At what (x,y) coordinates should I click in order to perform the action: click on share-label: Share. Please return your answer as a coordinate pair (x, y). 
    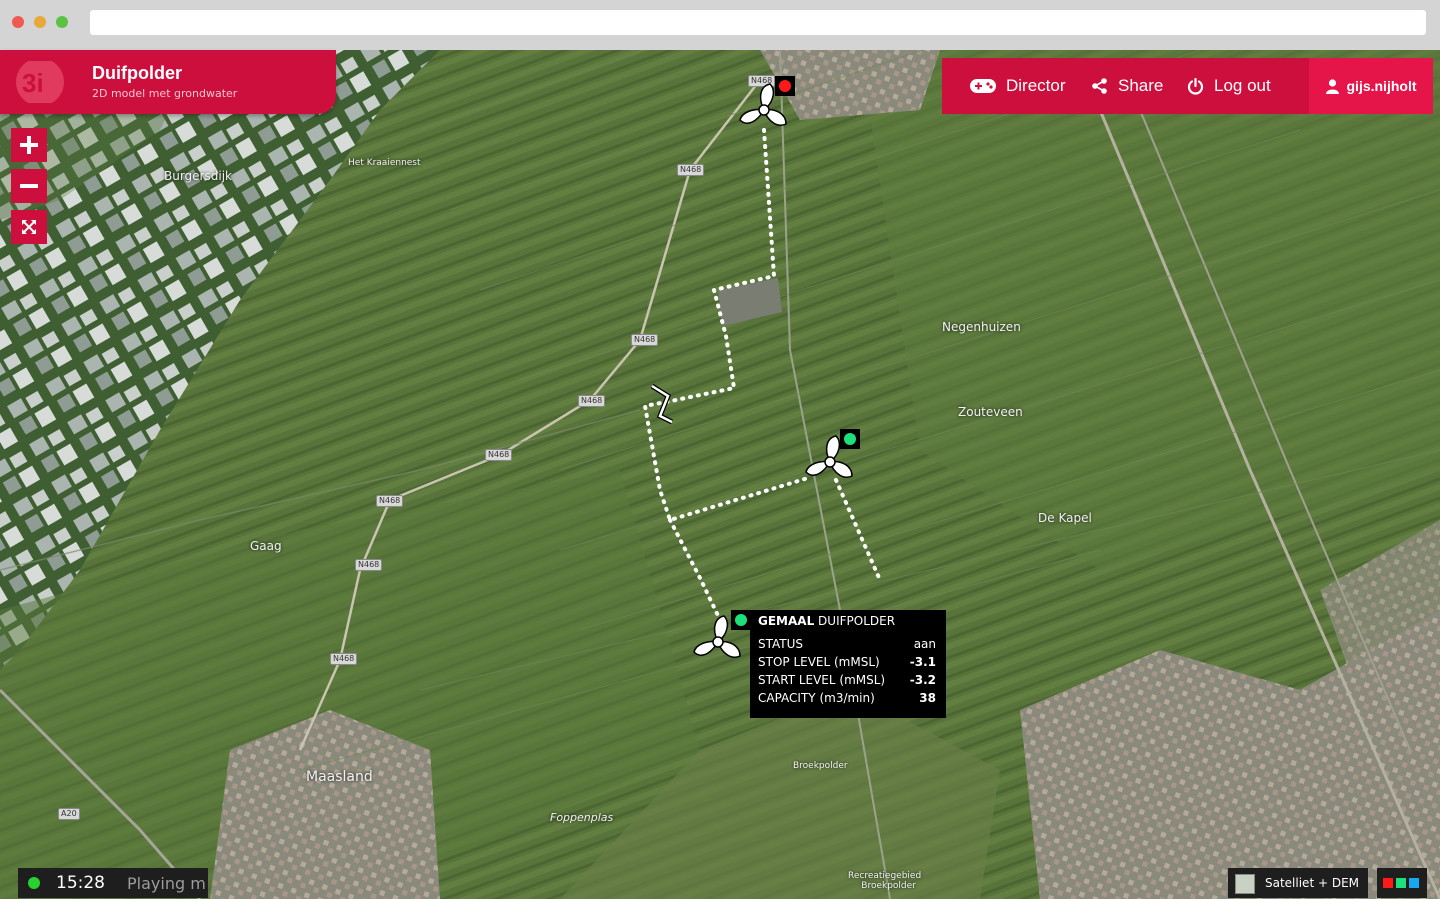
    Looking at the image, I should click on (1141, 85).